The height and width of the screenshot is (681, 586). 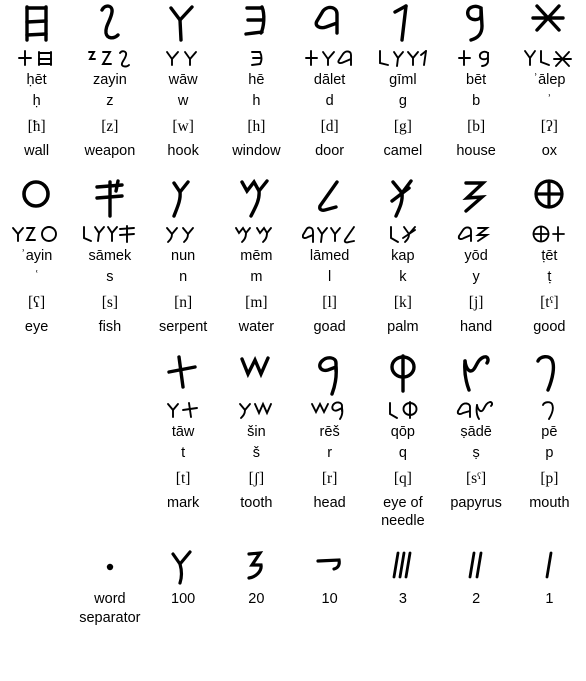 What do you see at coordinates (403, 234) in the screenshot?
I see `variant-forms-kap-icon` at bounding box center [403, 234].